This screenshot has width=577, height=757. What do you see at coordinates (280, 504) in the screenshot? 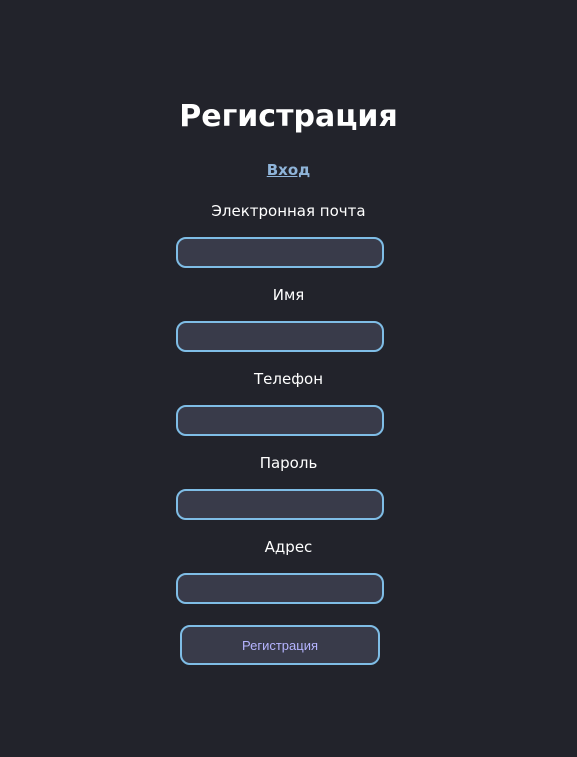
I see `password-field` at bounding box center [280, 504].